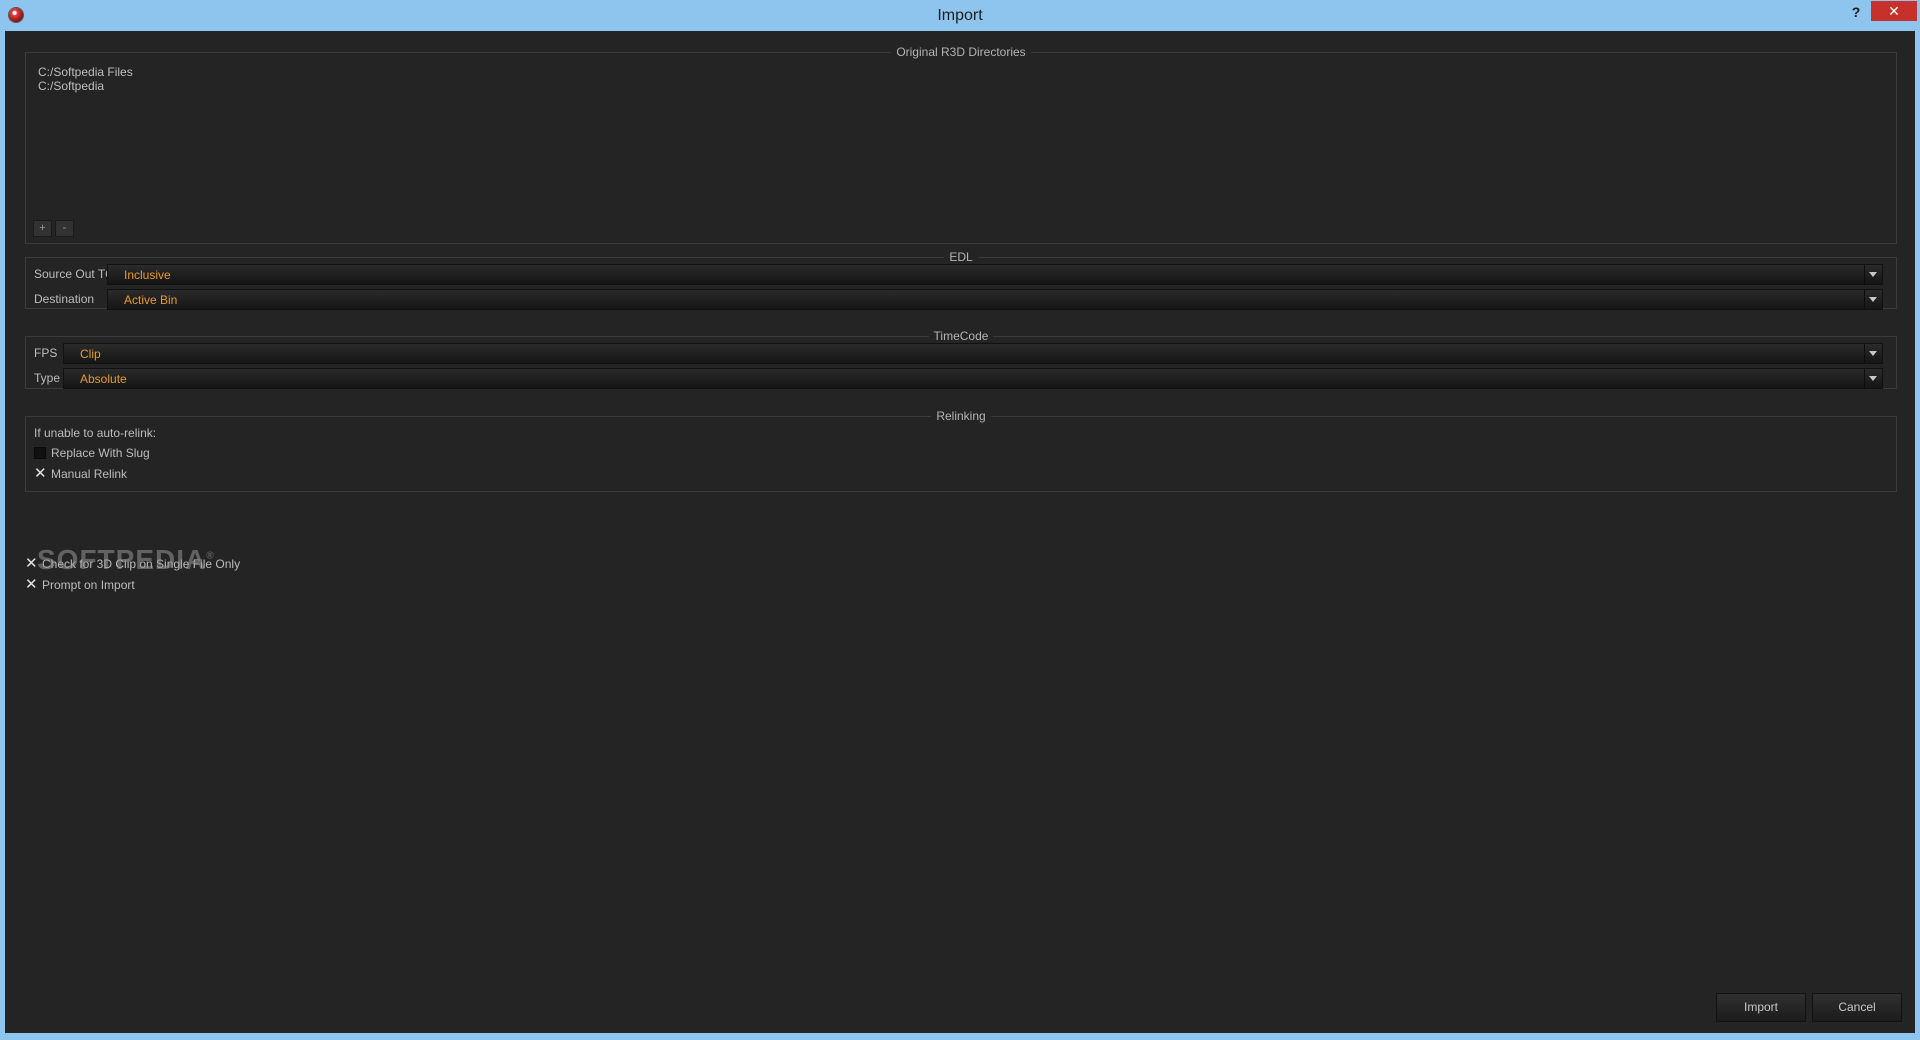 The width and height of the screenshot is (1920, 1040). I want to click on source-out-tc-value: Inclusive, so click(147, 275).